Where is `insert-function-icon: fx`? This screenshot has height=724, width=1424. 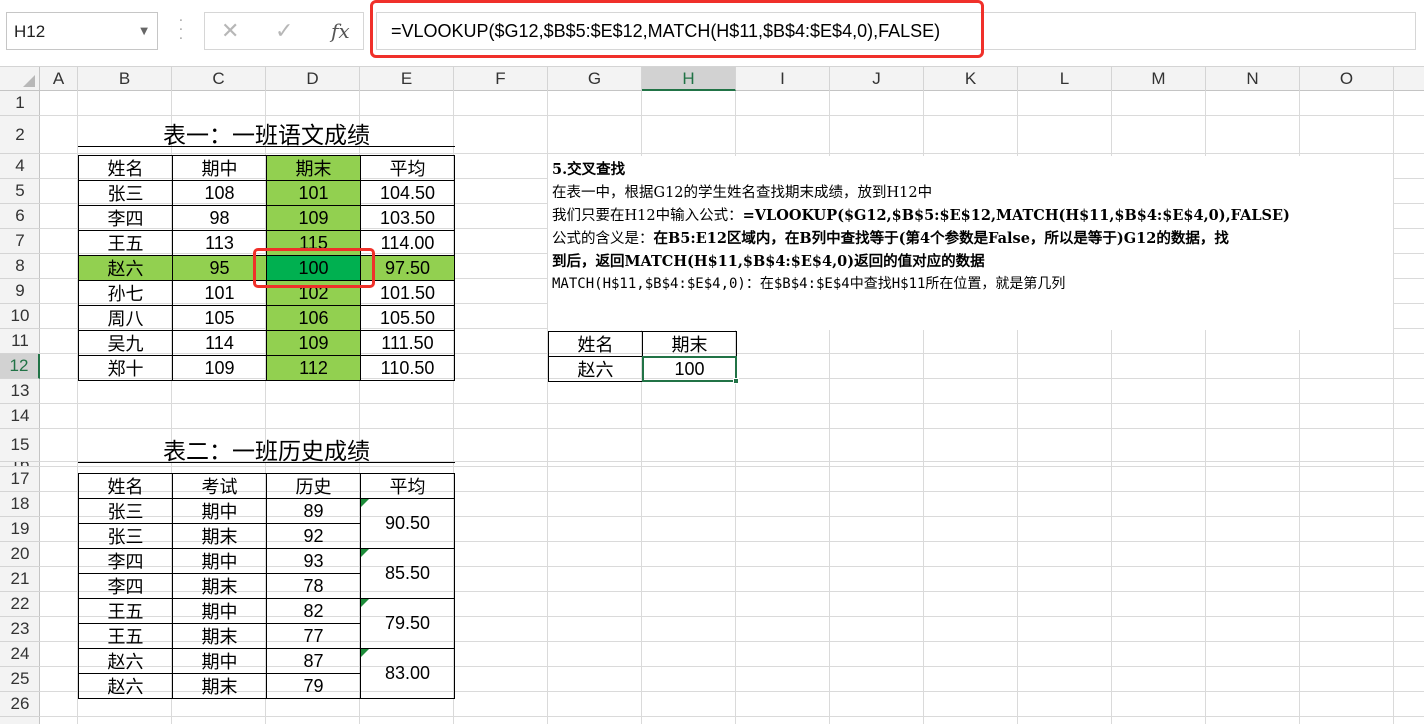
insert-function-icon: fx is located at coordinates (340, 31).